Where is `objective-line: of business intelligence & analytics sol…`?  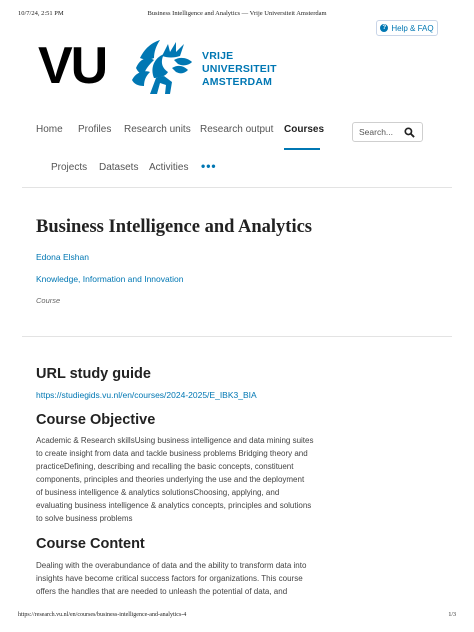
objective-line: of business intelligence & analytics sol… is located at coordinates (158, 492).